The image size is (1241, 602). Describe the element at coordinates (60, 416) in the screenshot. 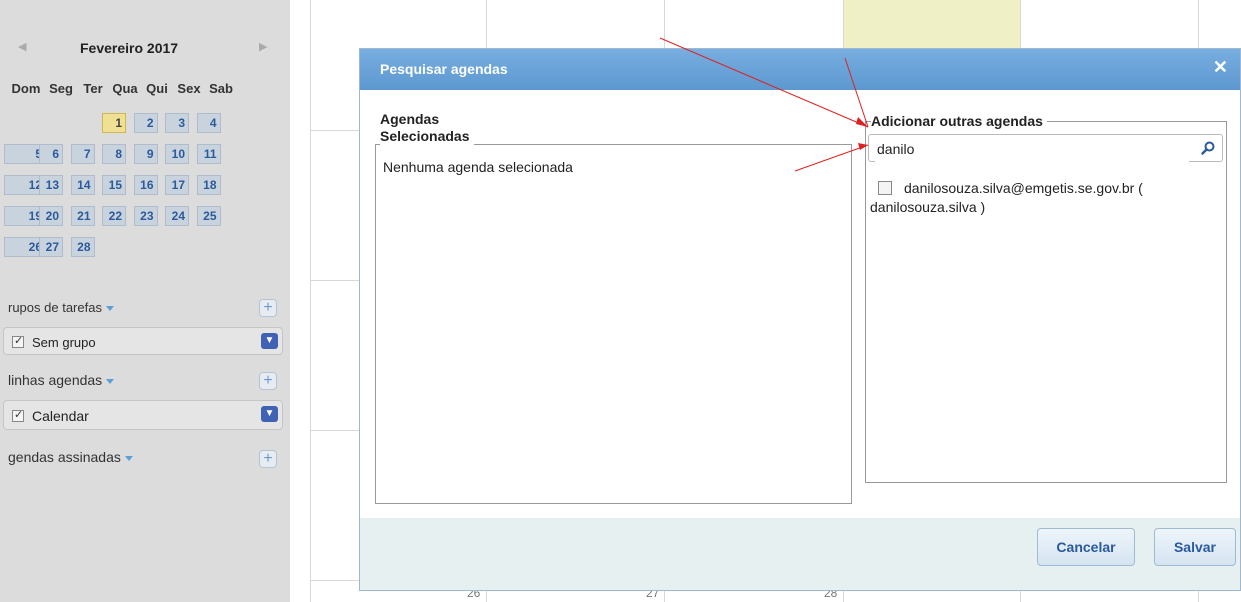

I see `agenda-label: Calendar` at that location.